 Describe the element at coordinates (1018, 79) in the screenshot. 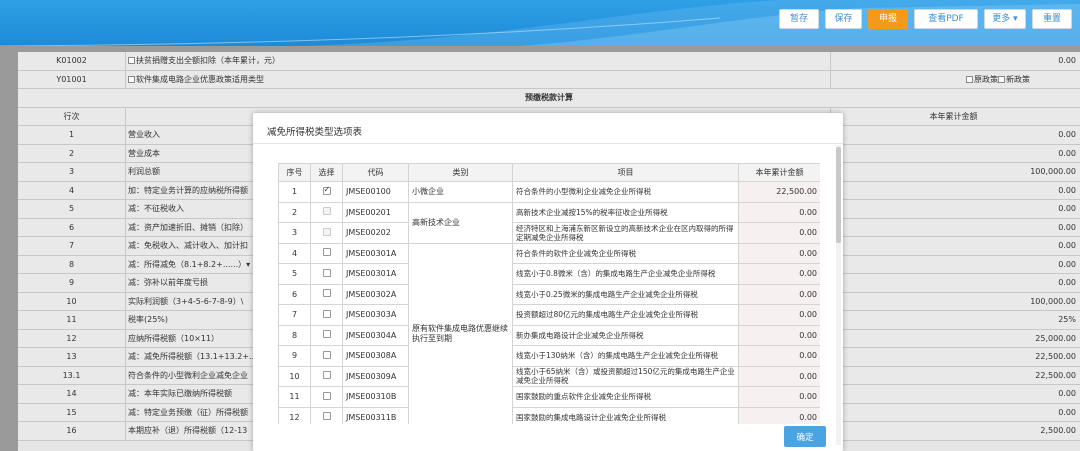

I see `policy-label: 新政策` at that location.